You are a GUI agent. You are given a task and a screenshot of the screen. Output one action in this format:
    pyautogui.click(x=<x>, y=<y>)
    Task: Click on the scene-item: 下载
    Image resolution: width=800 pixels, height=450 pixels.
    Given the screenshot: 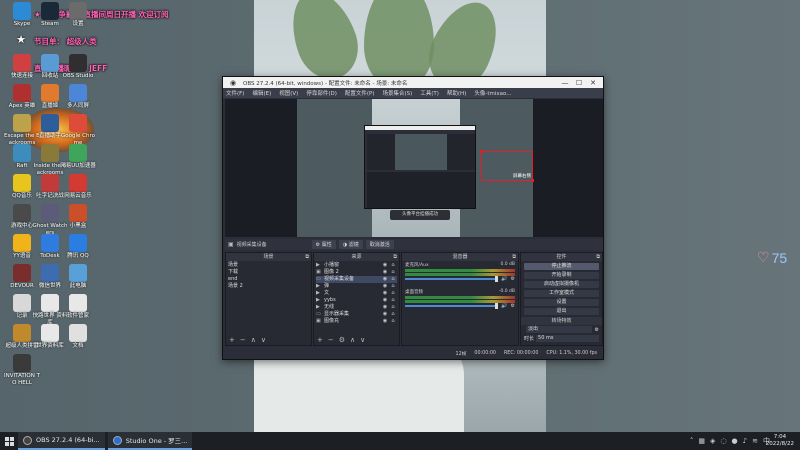 What is the action you would take?
    pyautogui.click(x=268, y=272)
    